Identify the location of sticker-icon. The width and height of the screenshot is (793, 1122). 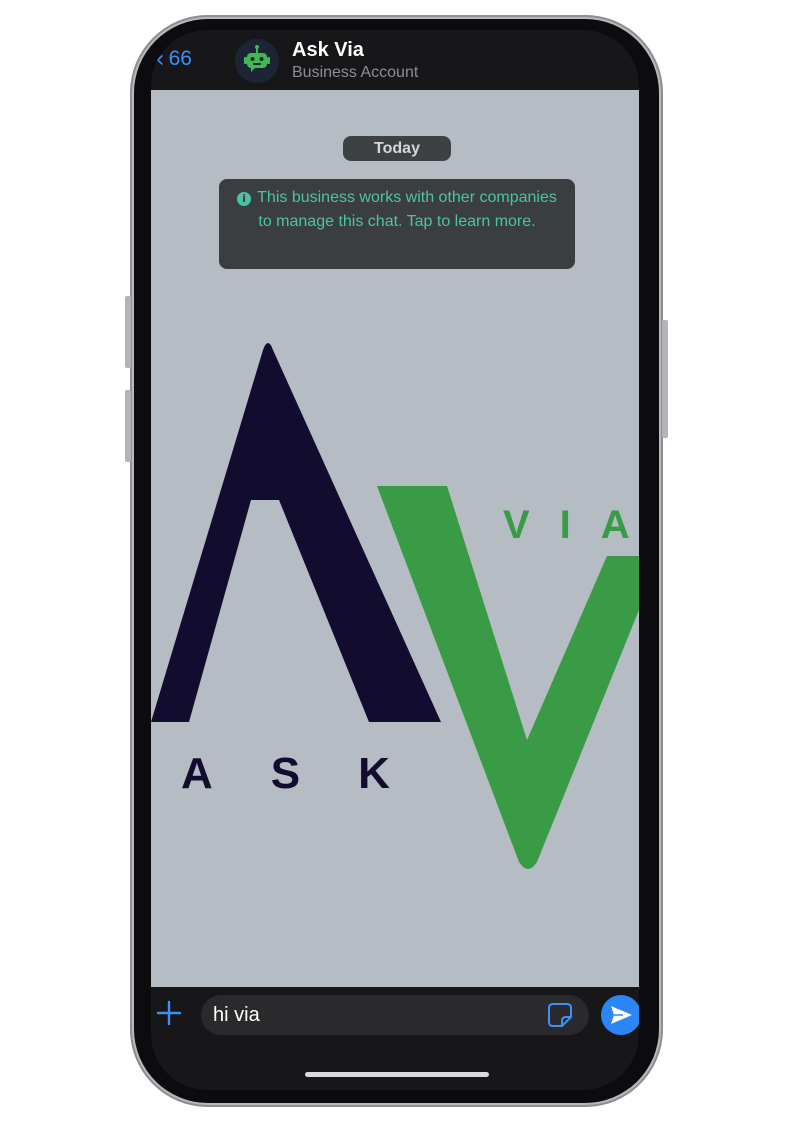
(560, 1015).